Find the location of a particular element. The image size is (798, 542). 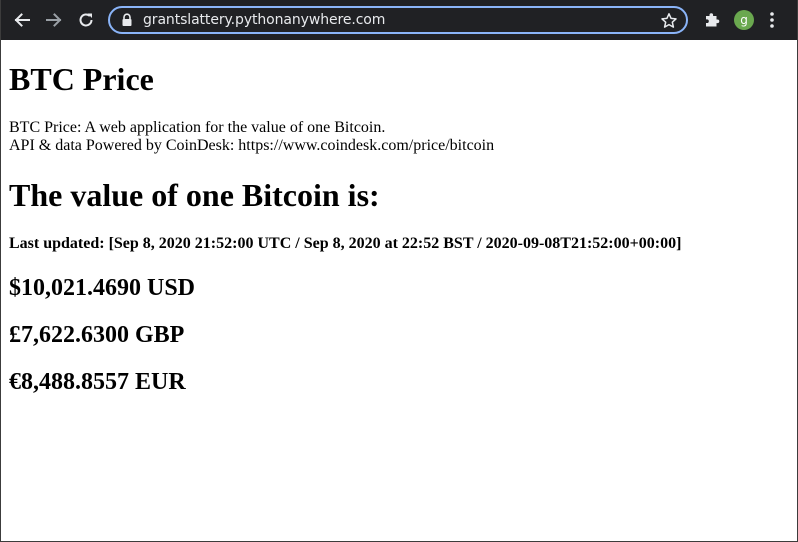

arrow-right-icon is located at coordinates (54, 20).